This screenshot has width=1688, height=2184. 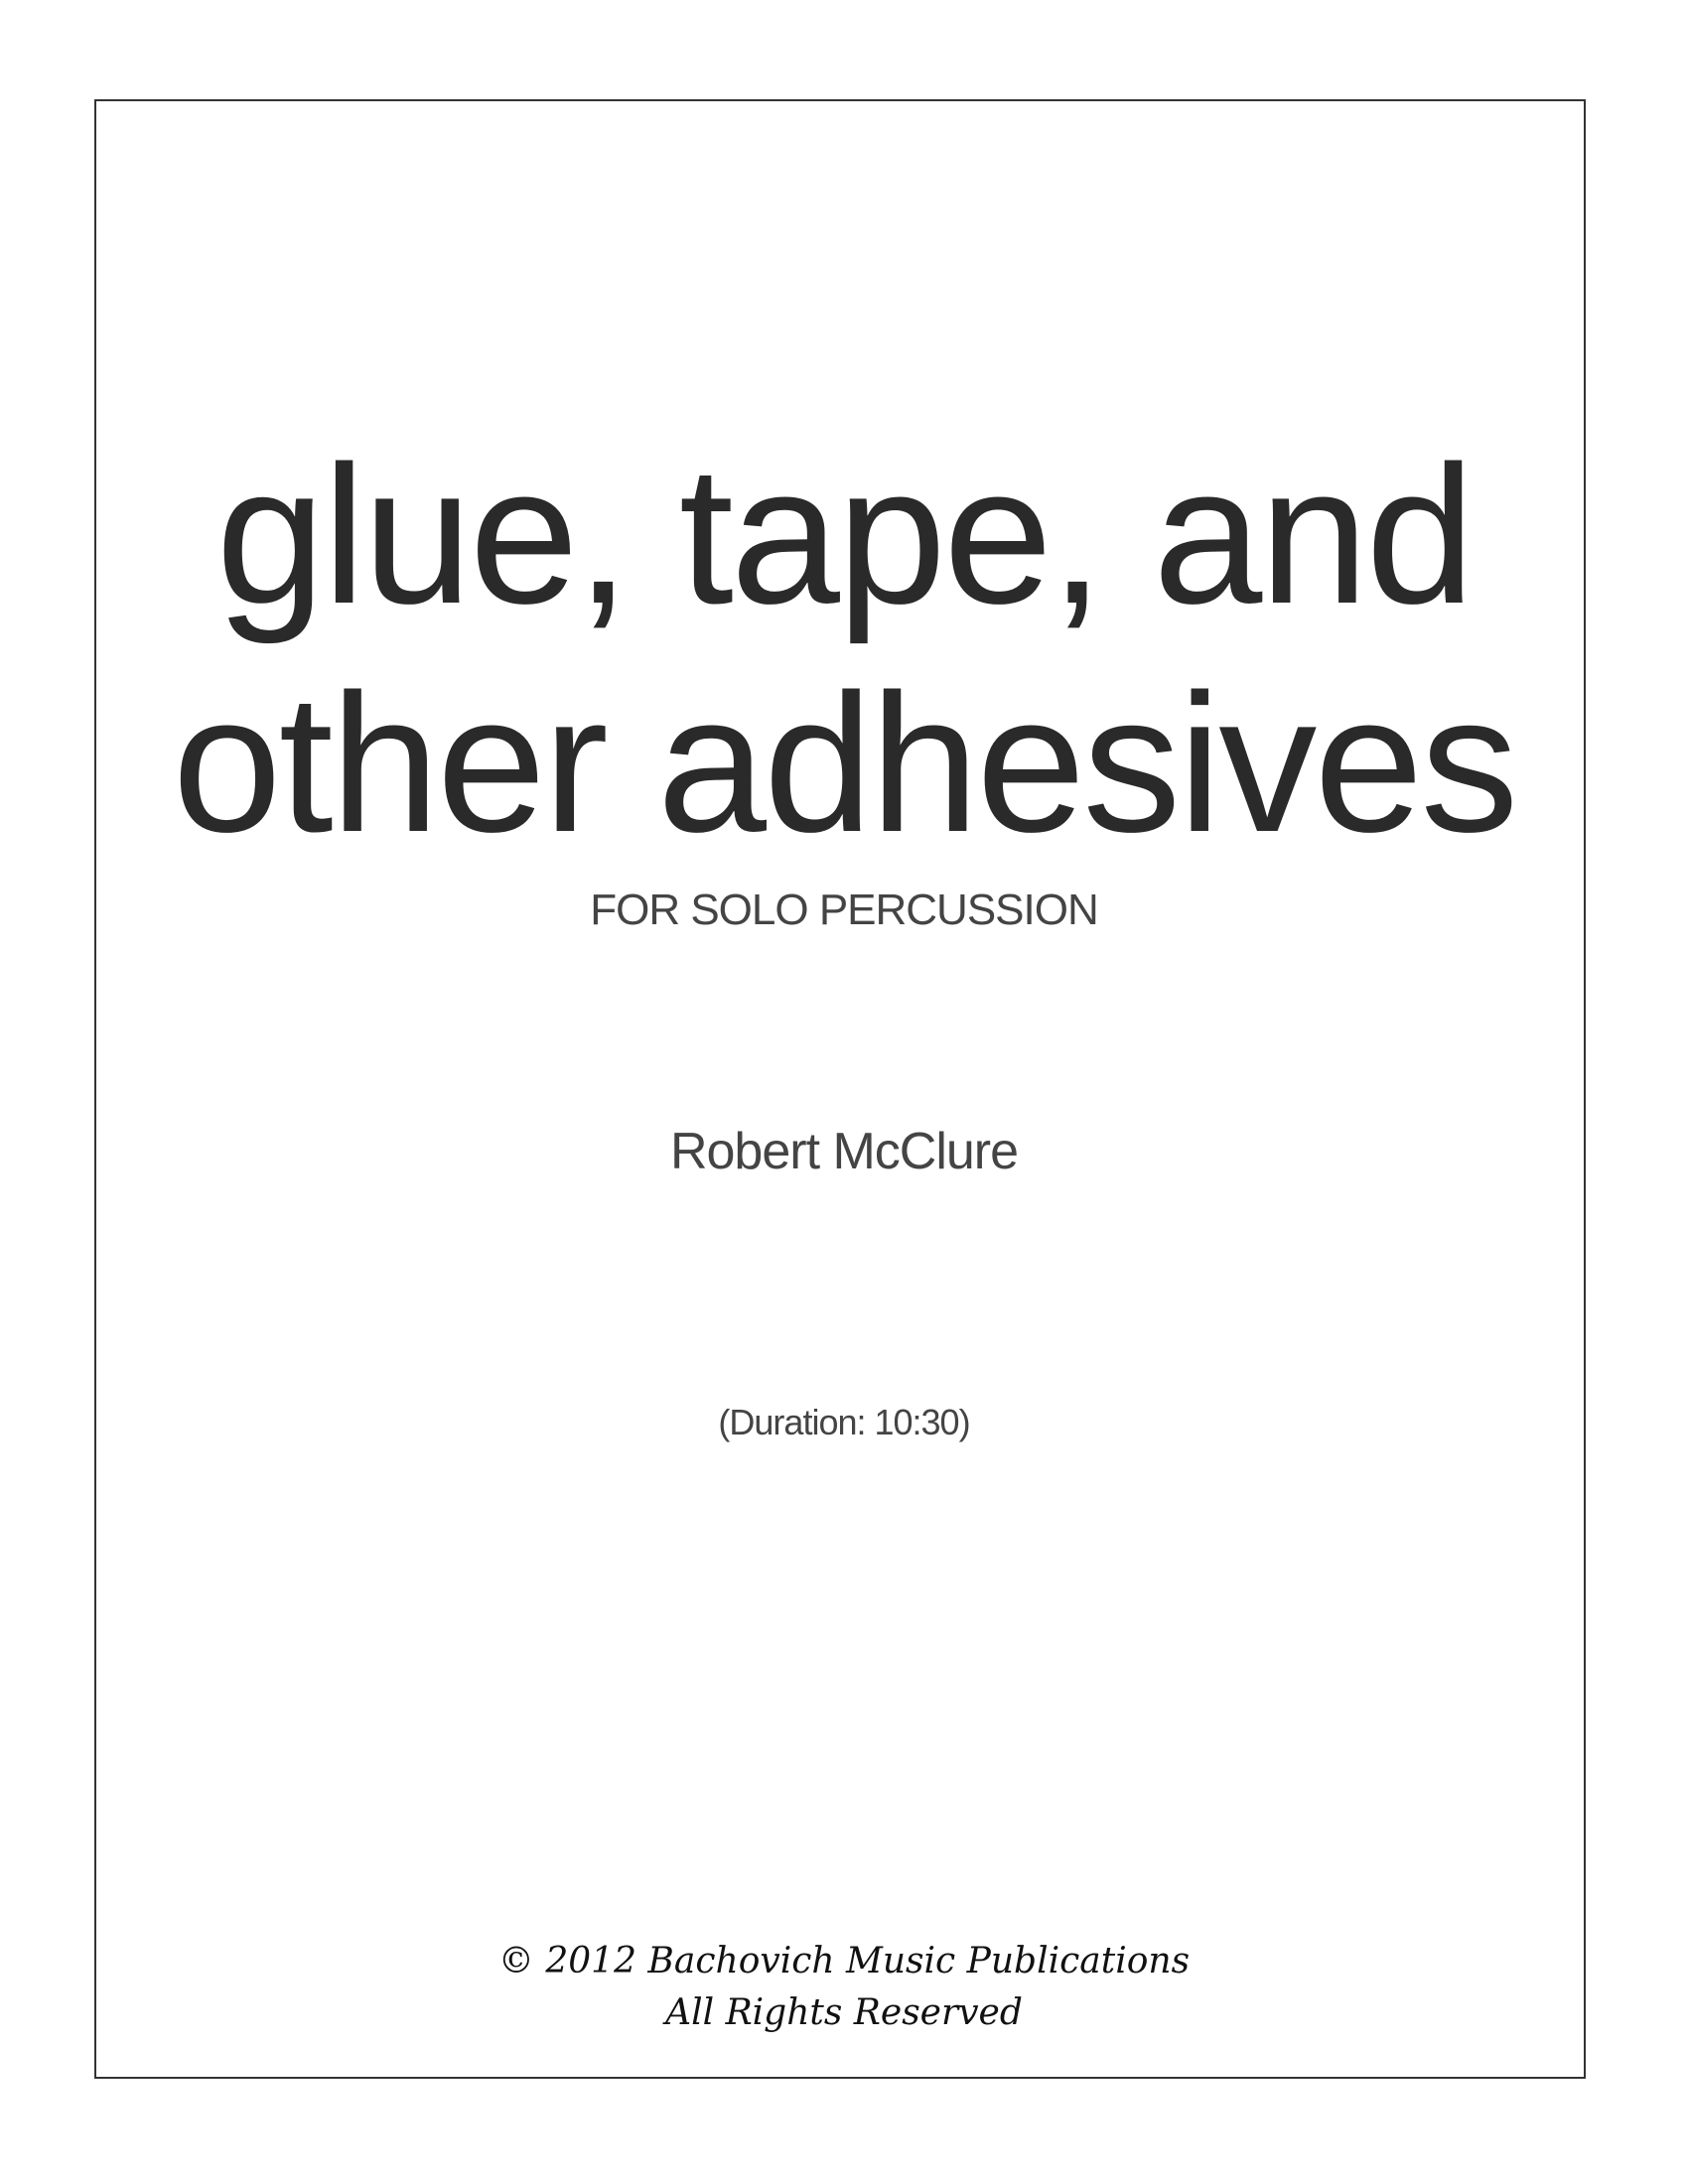 What do you see at coordinates (844, 910) in the screenshot?
I see `subtitle: FOR SOLO PERCUSSION` at bounding box center [844, 910].